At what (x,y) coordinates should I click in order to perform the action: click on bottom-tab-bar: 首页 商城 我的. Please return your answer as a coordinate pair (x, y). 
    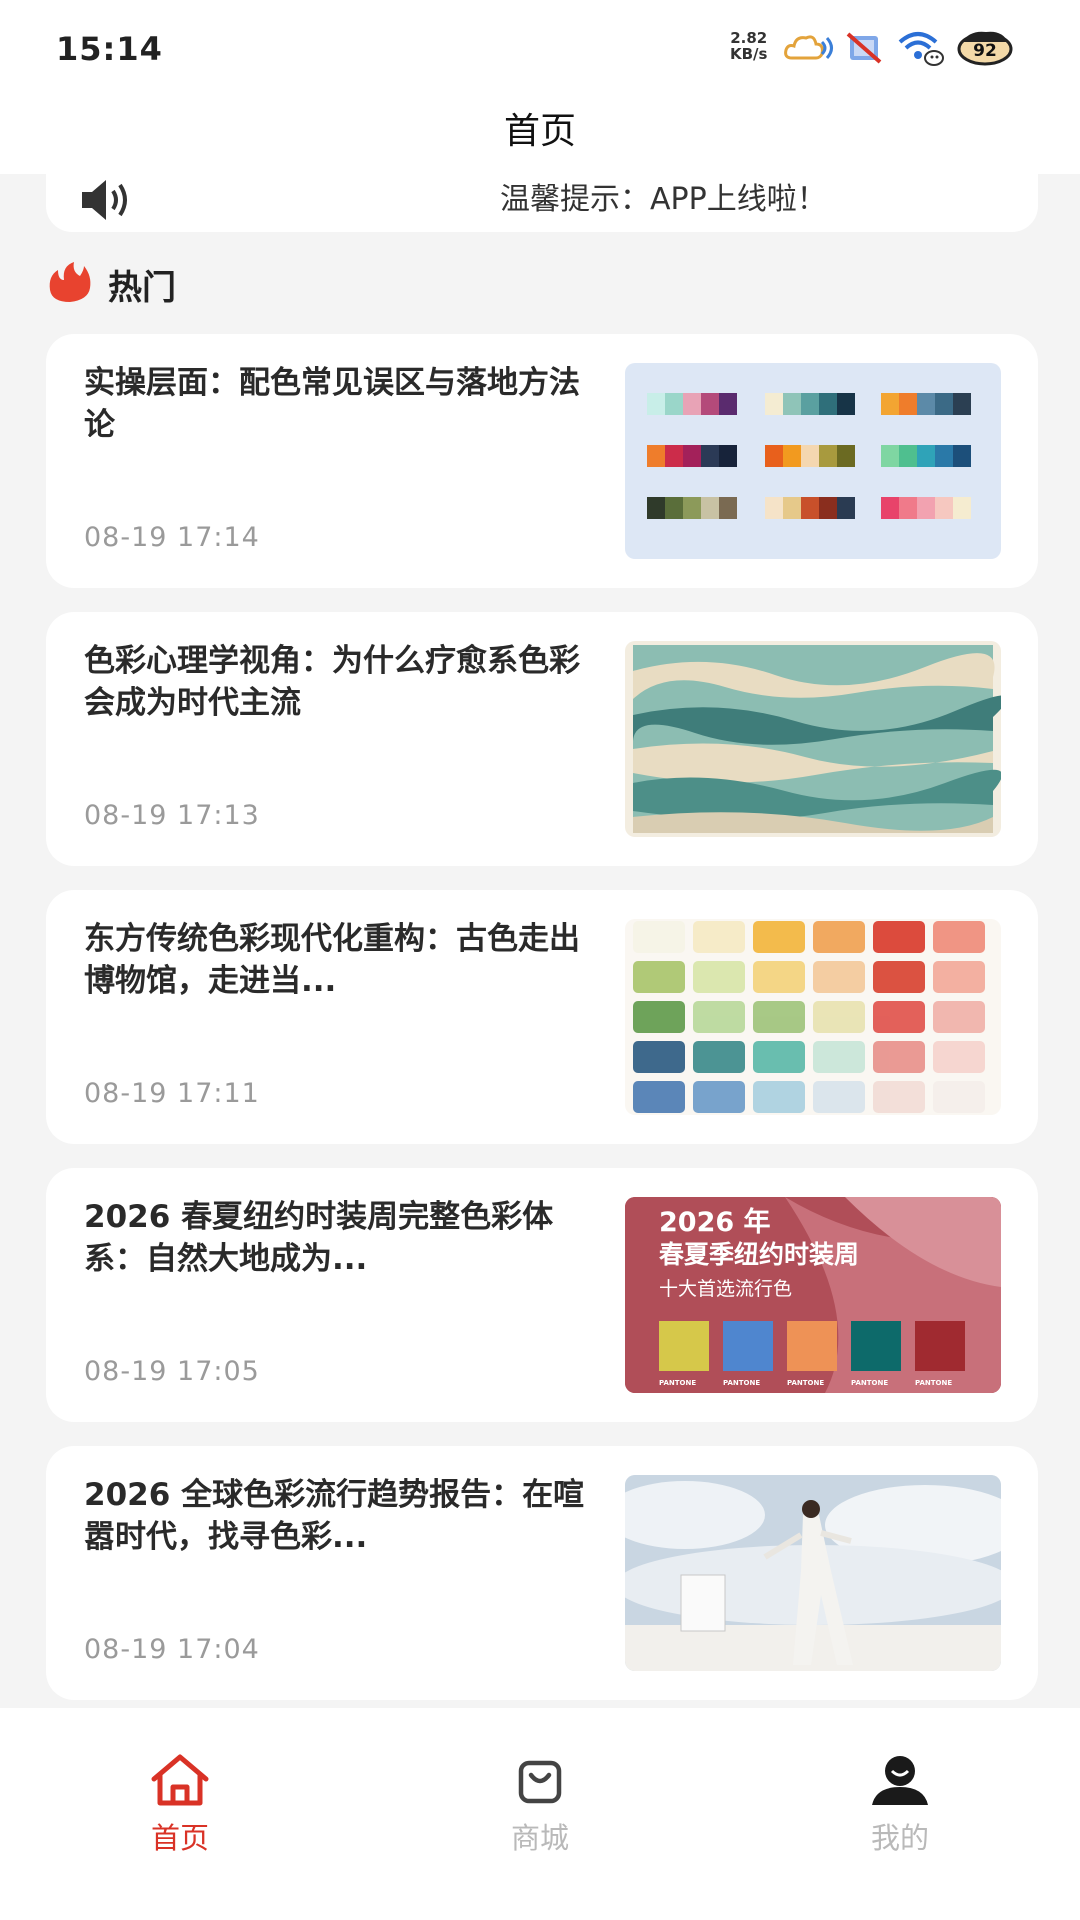
    Looking at the image, I should click on (540, 1814).